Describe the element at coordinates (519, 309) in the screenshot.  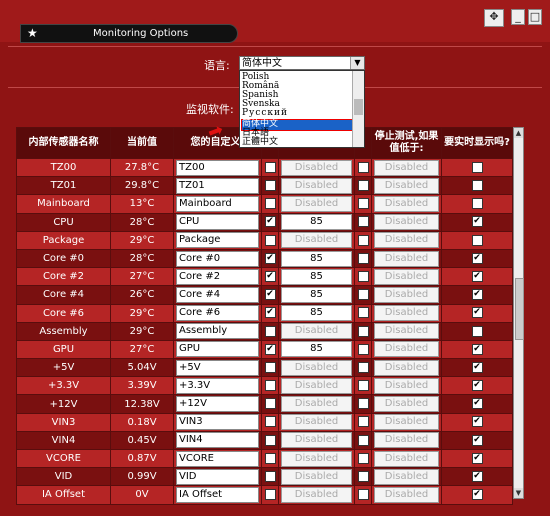
I see `scroll-thumb` at that location.